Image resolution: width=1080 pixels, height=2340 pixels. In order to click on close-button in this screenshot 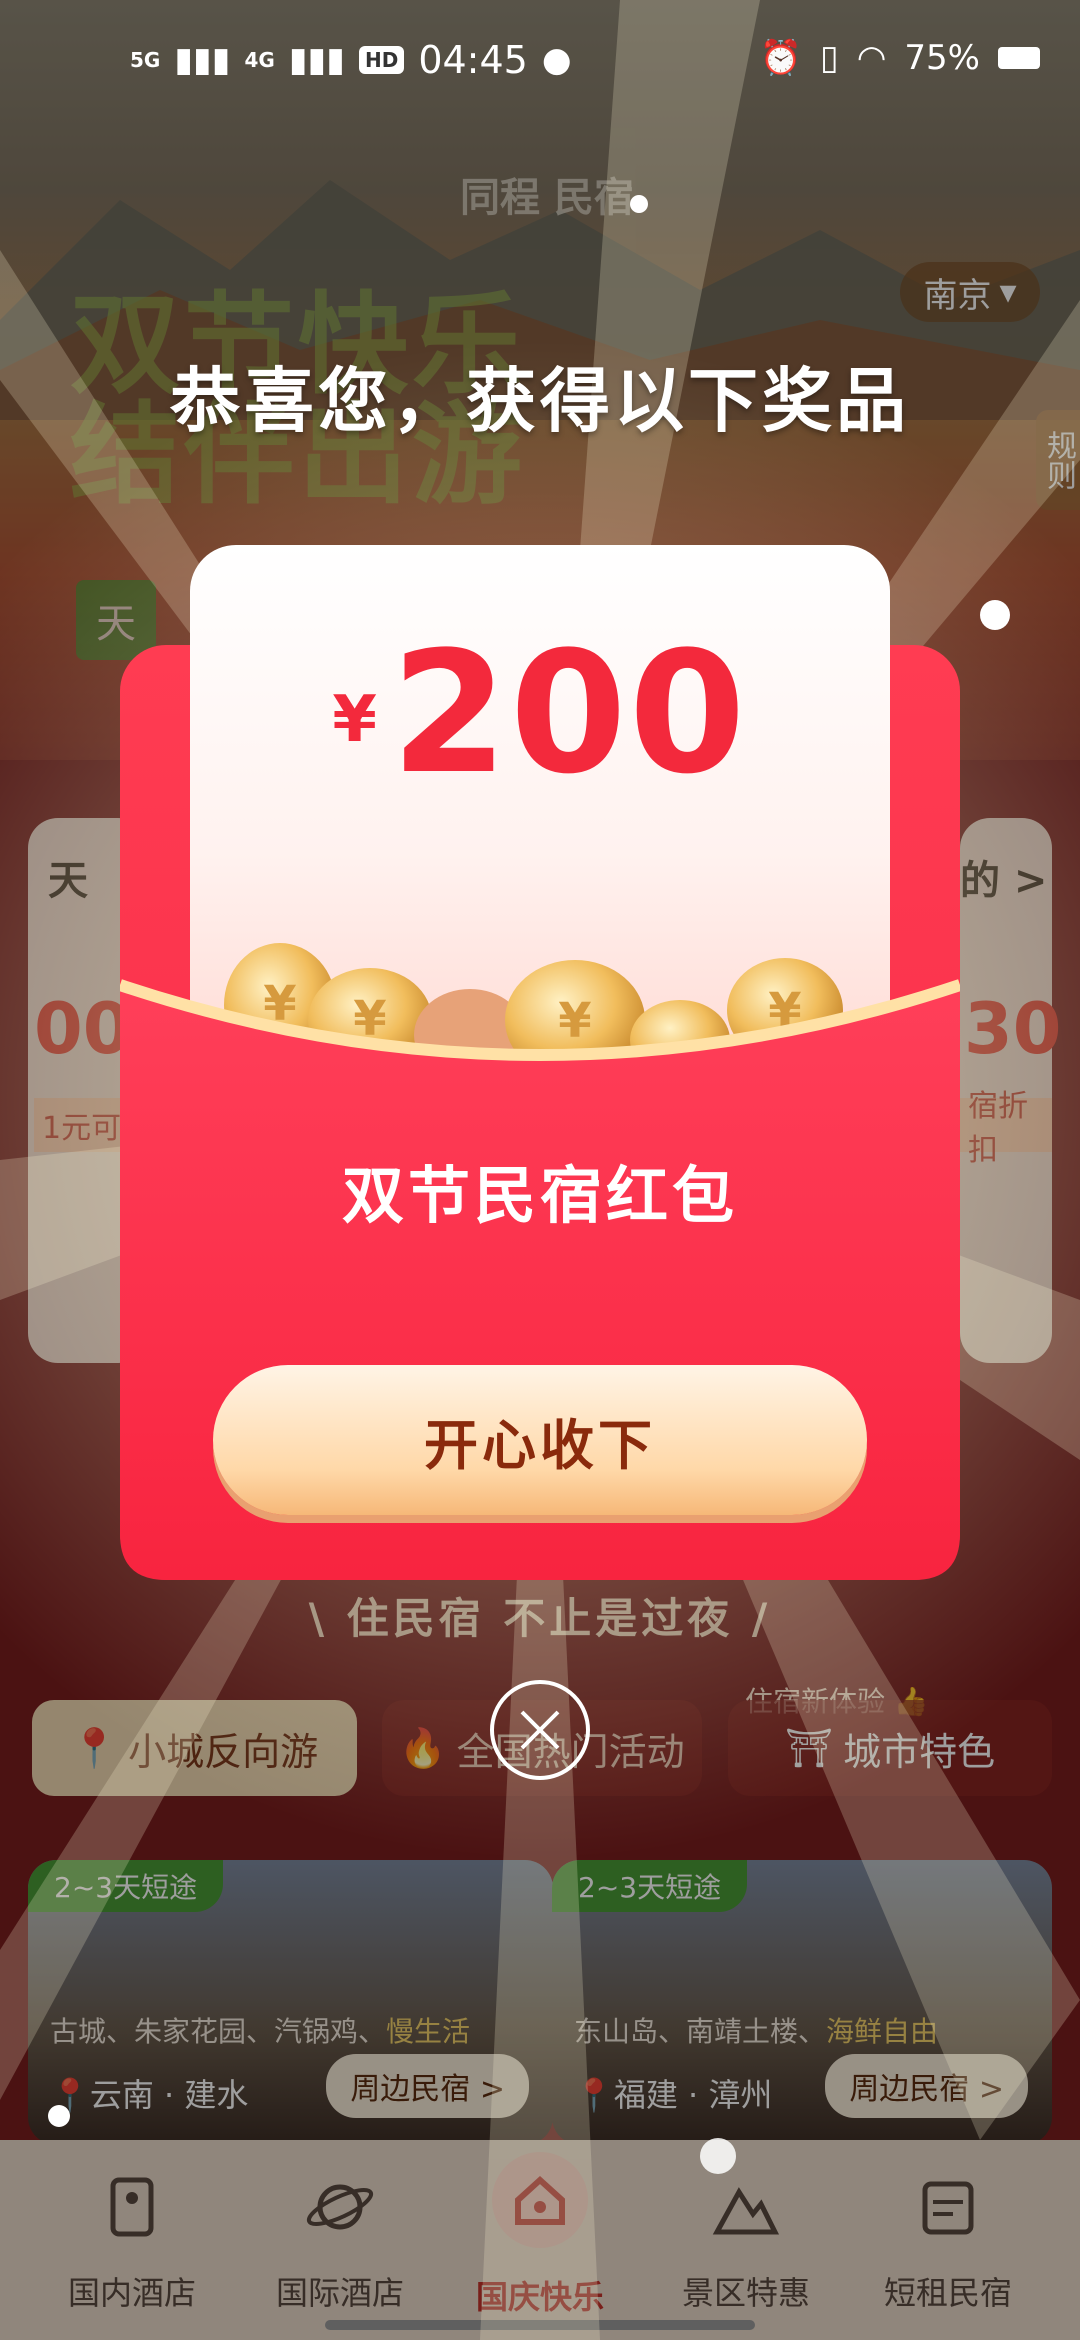, I will do `click(540, 1730)`.